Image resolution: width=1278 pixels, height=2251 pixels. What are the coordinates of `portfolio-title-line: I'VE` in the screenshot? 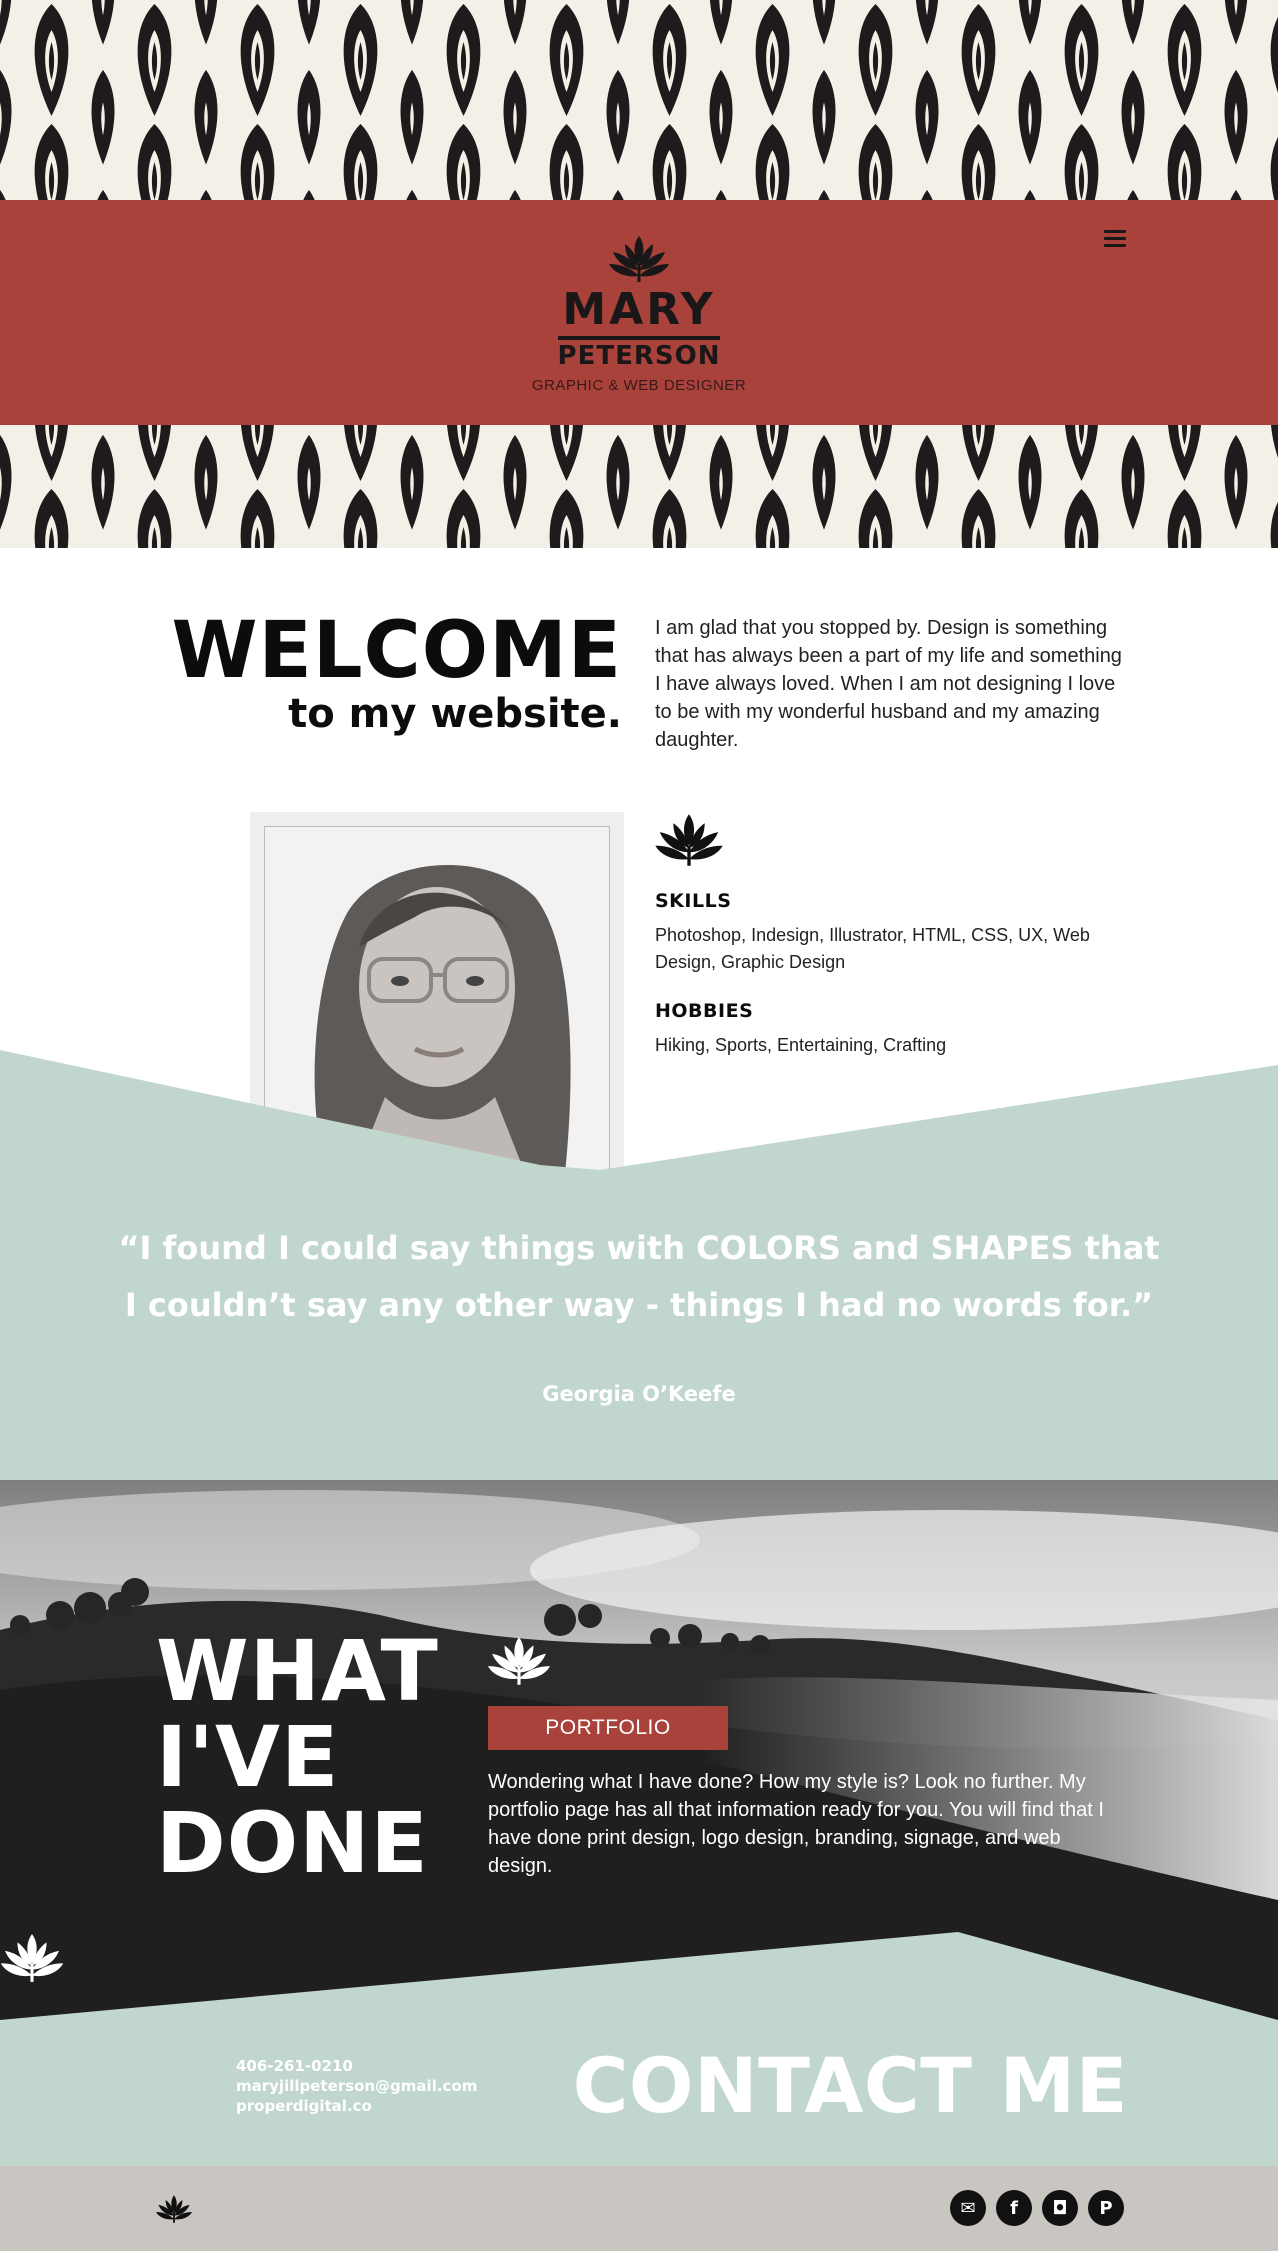 It's located at (248, 1757).